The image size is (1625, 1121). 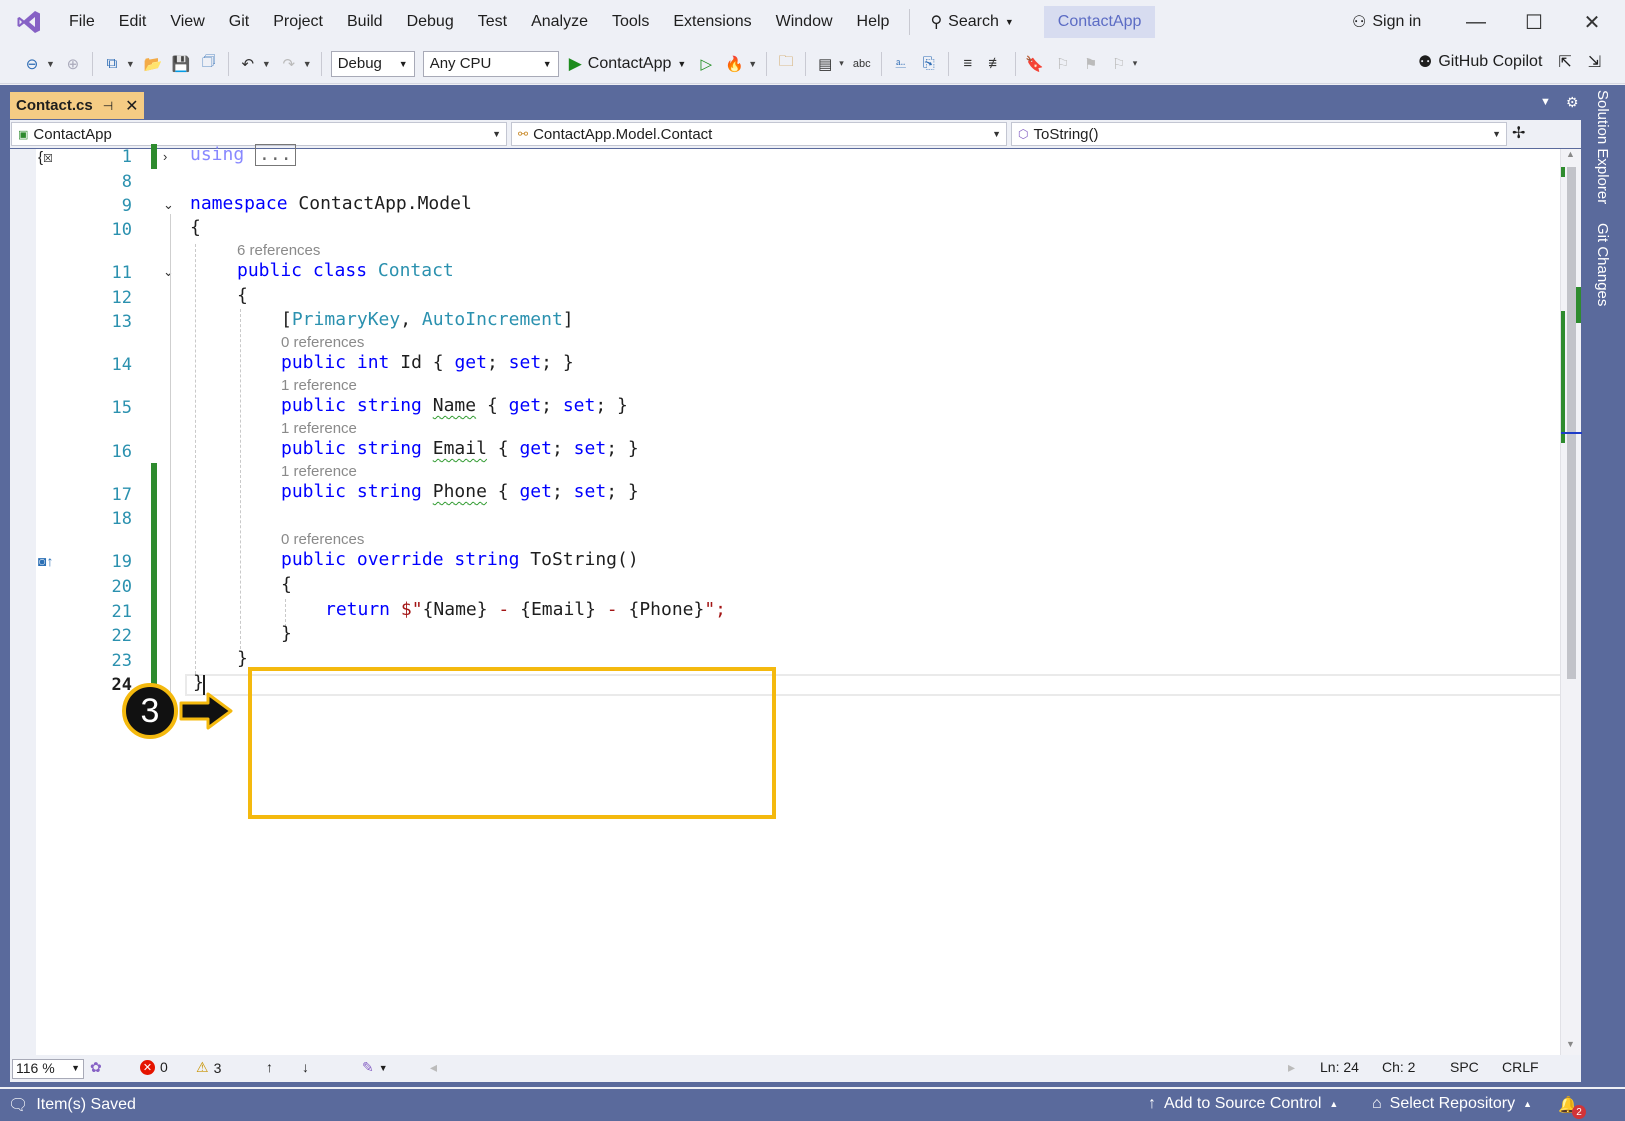 What do you see at coordinates (32, 64) in the screenshot?
I see `navigate-back-icon: ⊖` at bounding box center [32, 64].